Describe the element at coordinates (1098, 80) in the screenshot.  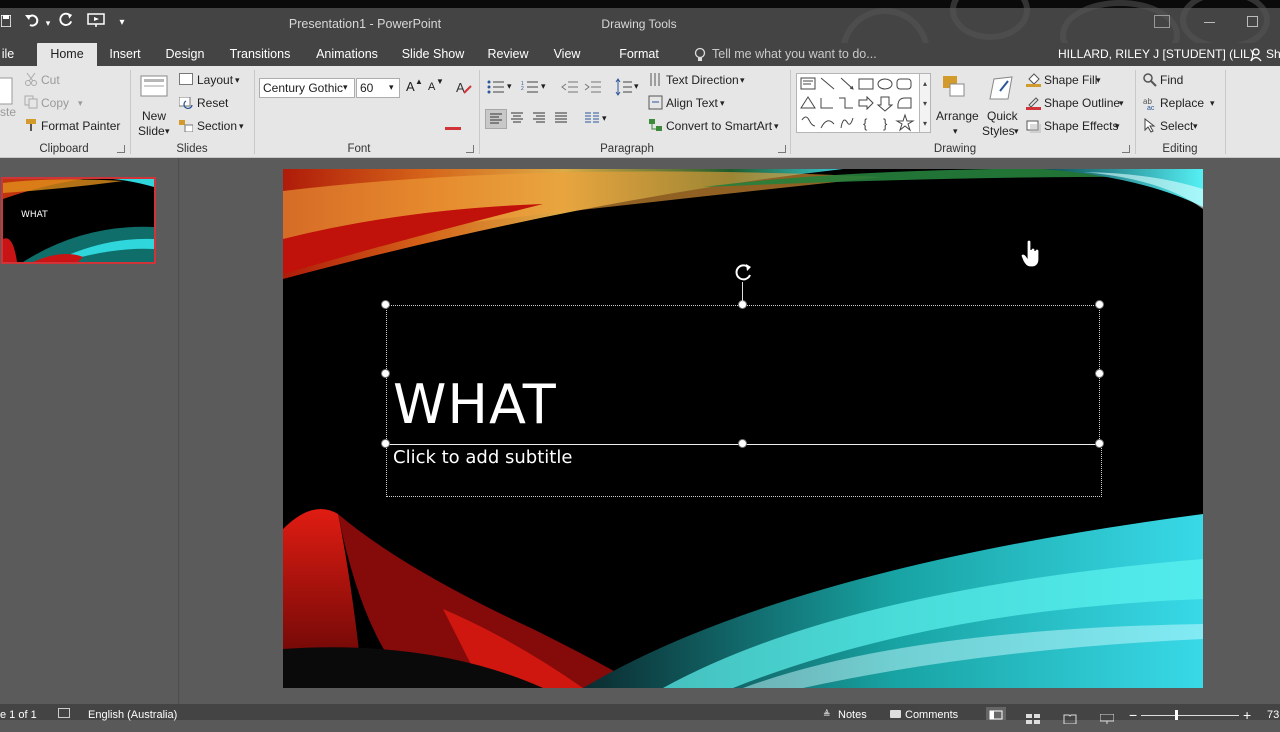
I see `shape-fill-dropdown-icon: ▾` at that location.